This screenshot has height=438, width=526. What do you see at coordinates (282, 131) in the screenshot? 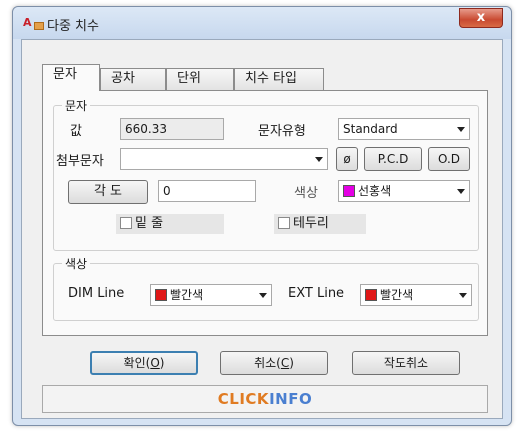
I see `text-type-label: 문자유형` at bounding box center [282, 131].